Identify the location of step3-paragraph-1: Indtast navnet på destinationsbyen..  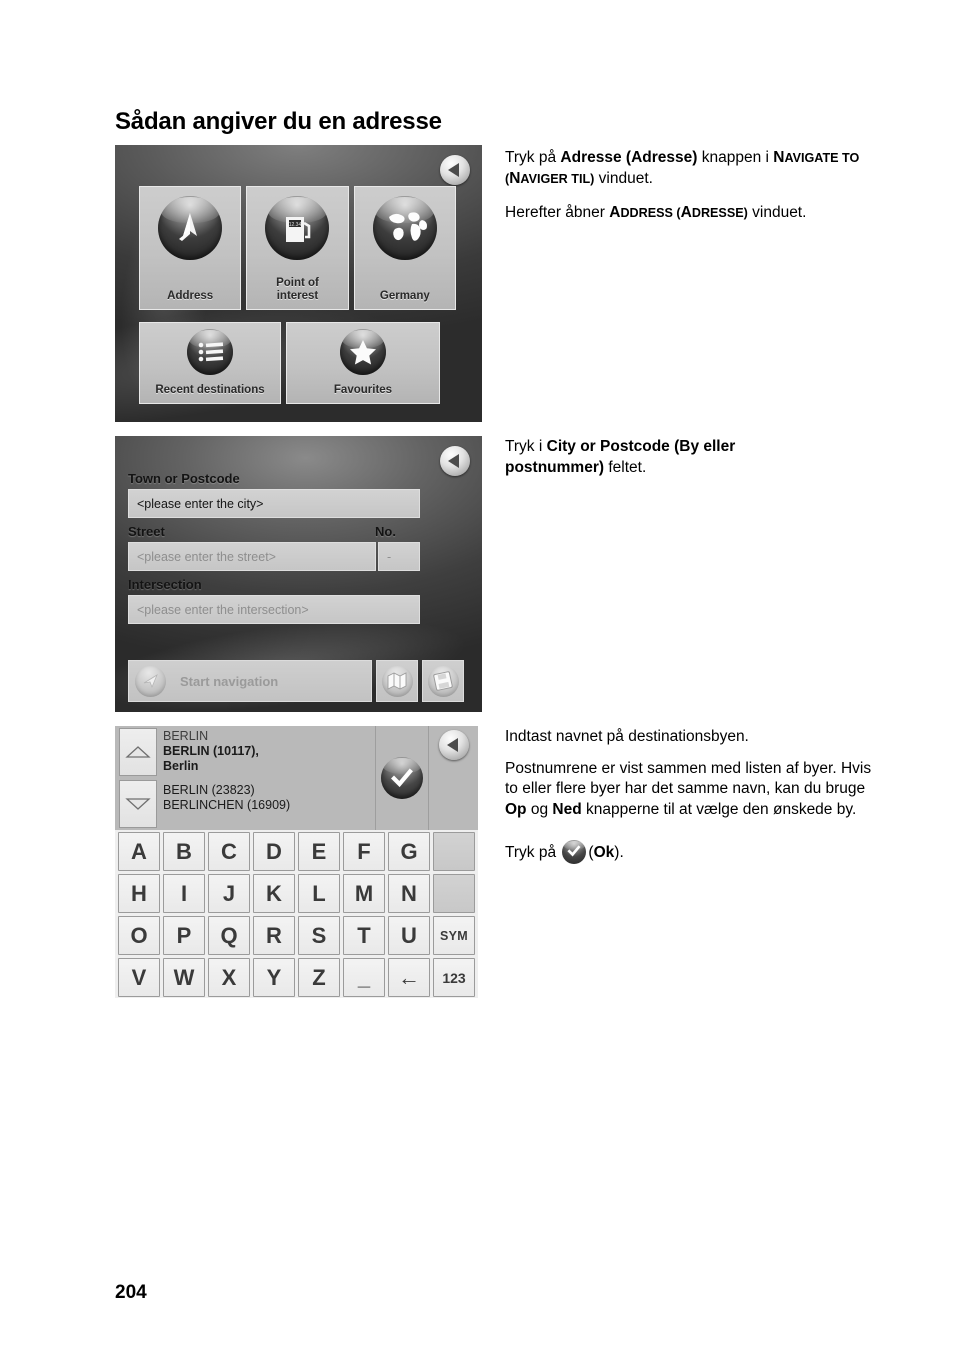
(627, 736).